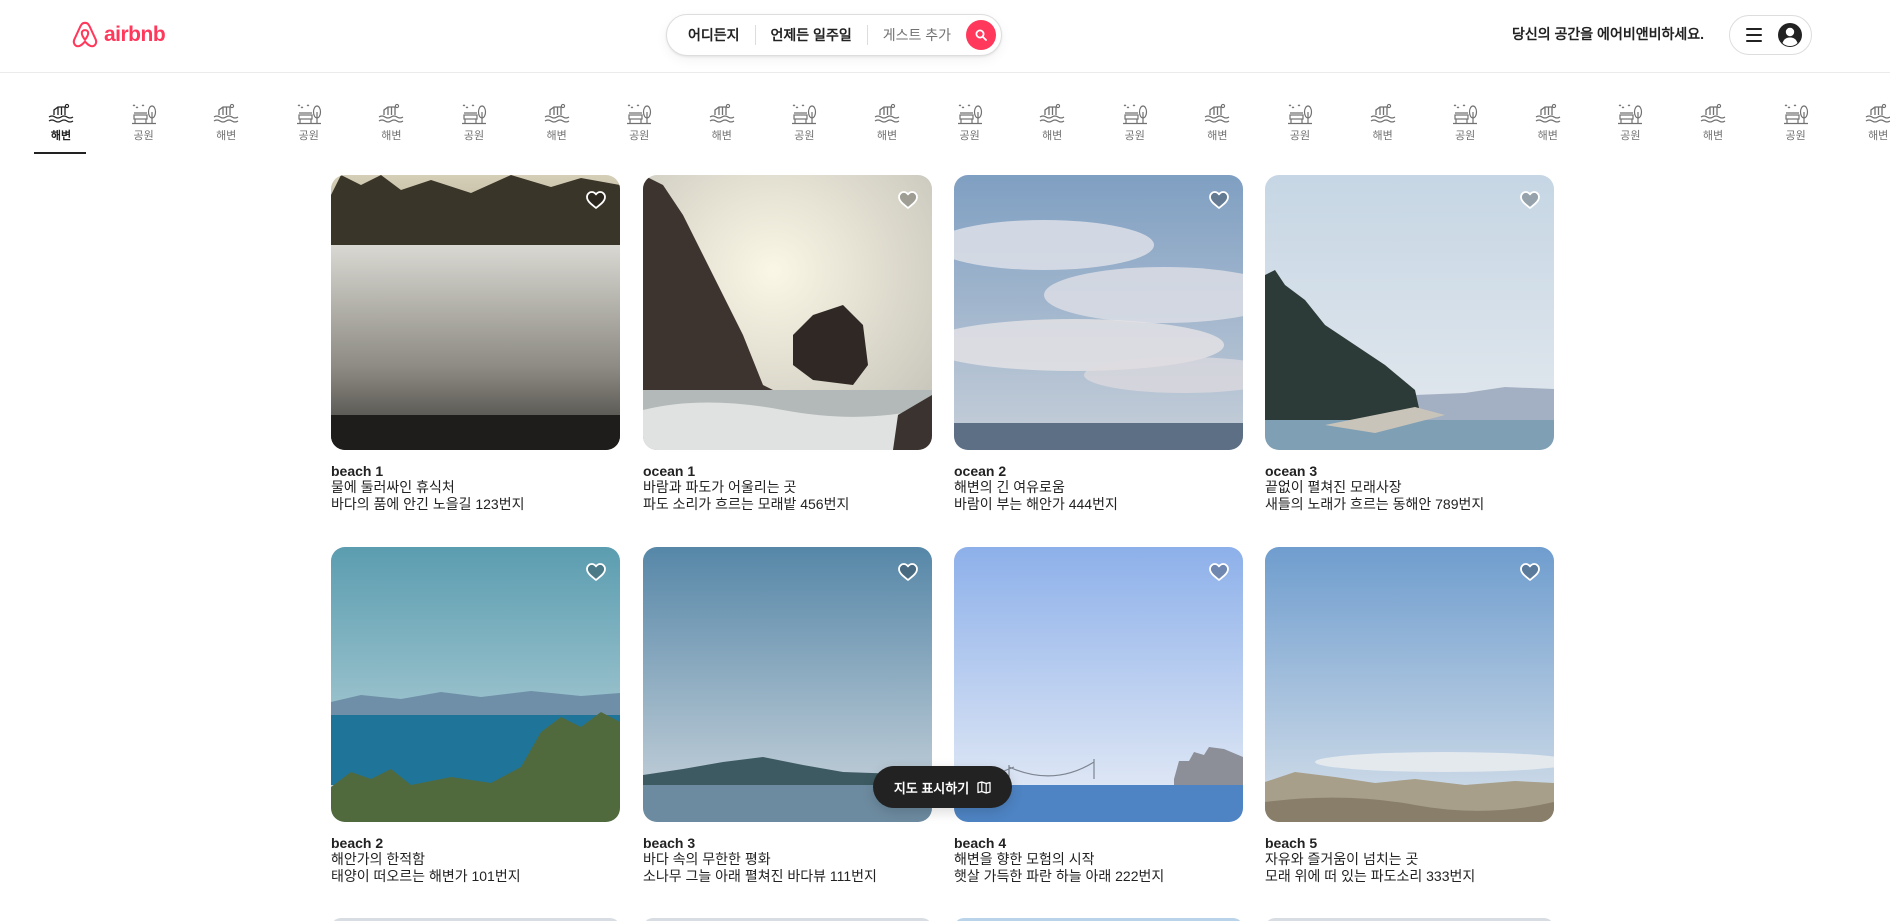 This screenshot has height=921, width=1890. What do you see at coordinates (1790, 35) in the screenshot?
I see `avatar-icon` at bounding box center [1790, 35].